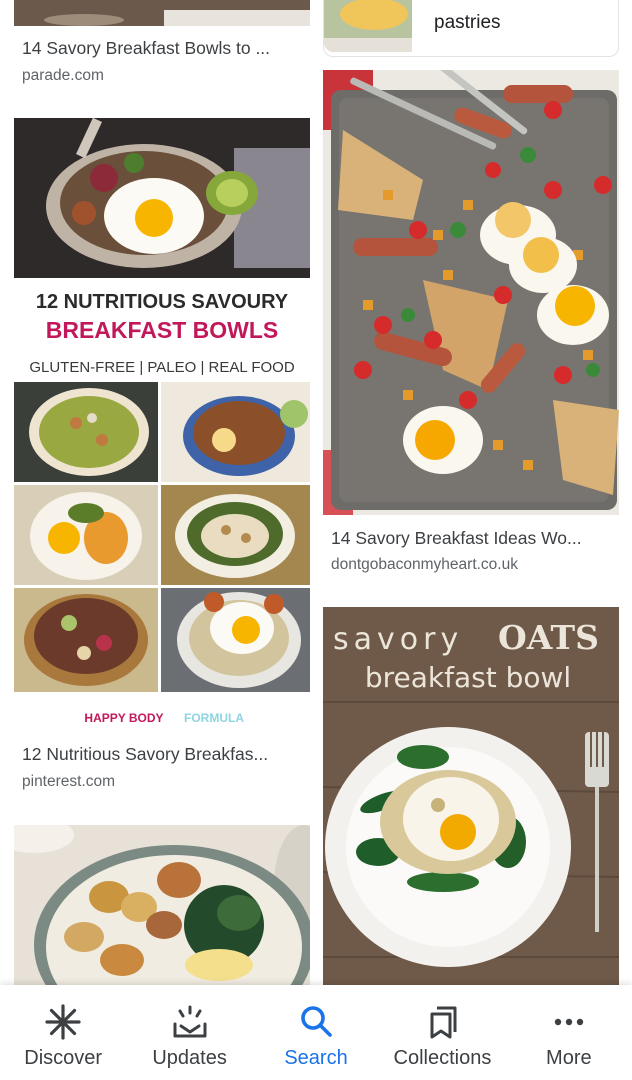 The image size is (632, 1080). Describe the element at coordinates (467, 23) in the screenshot. I see `result-title: pastries` at that location.